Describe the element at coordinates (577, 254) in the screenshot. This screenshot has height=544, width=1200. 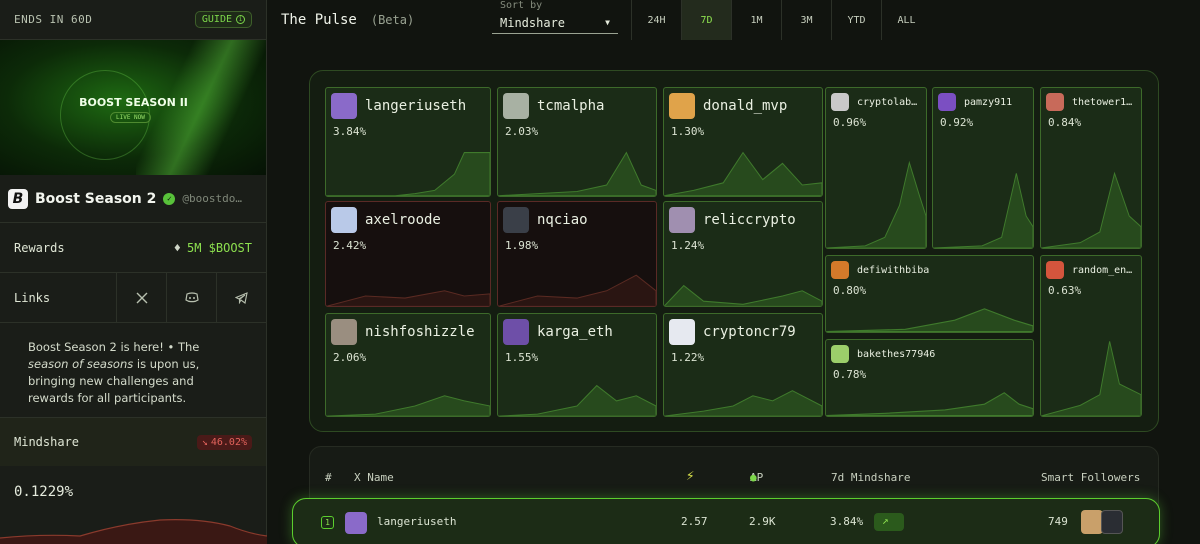
I see `treemap-cell: nqciao 1.98%` at that location.